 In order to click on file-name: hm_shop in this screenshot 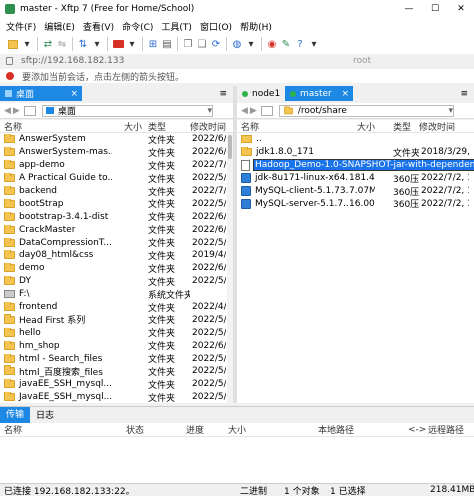, I will do `click(56, 345)`.